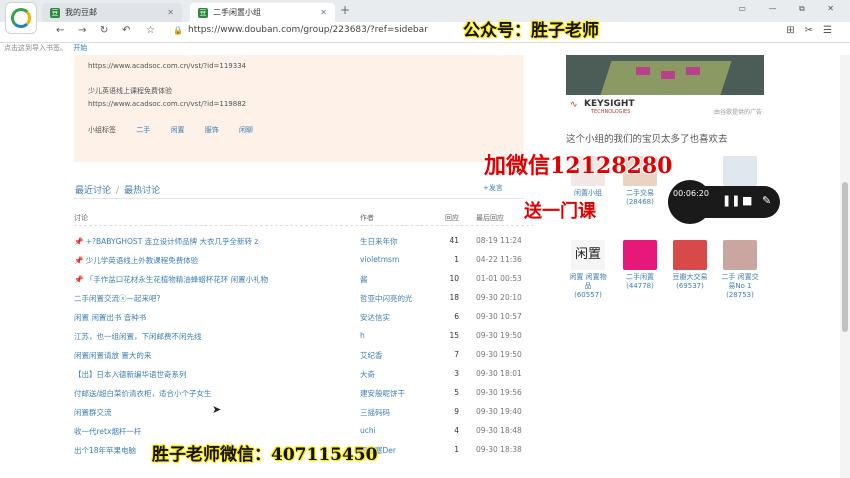 The width and height of the screenshot is (850, 478). Describe the element at coordinates (640, 277) in the screenshot. I see `group-name: 二手闲置` at that location.